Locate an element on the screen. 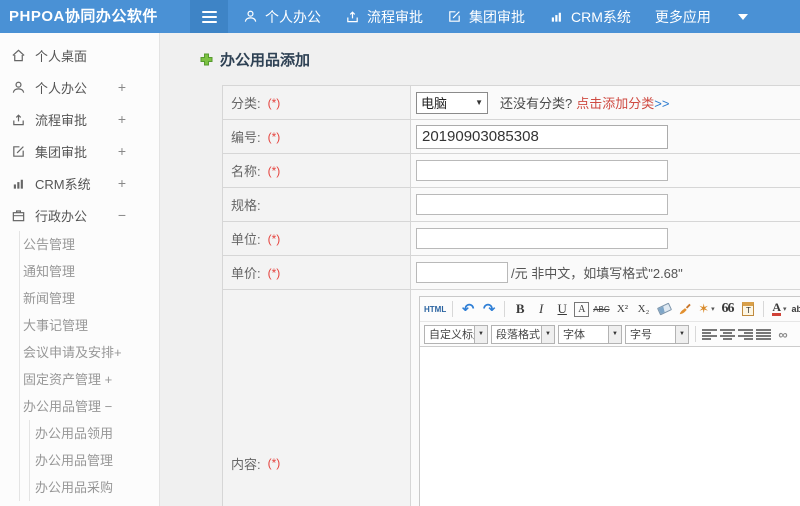 Image resolution: width=800 pixels, height=506 pixels. caret-down-icon: ▾ is located at coordinates (713, 309).